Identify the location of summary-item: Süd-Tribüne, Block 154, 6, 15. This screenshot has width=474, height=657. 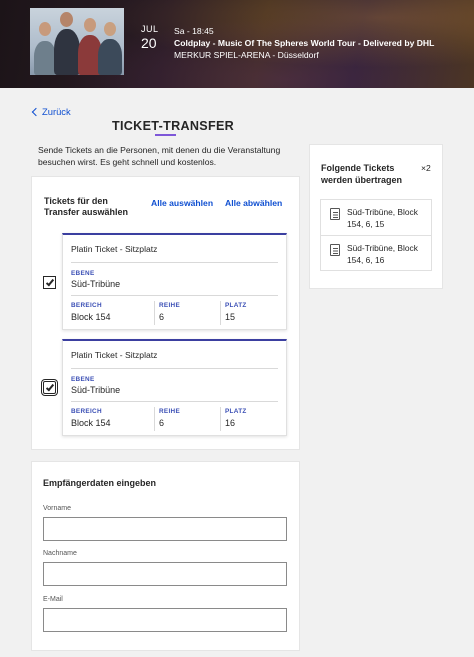
(376, 218).